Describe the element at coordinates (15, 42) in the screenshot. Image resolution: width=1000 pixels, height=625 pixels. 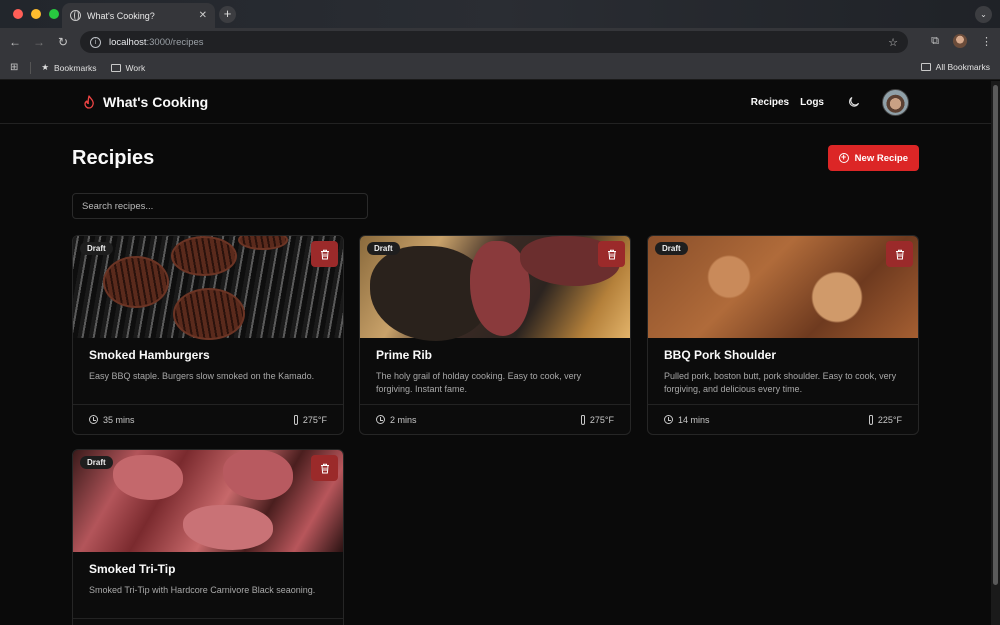
I see `back-button: ←` at that location.